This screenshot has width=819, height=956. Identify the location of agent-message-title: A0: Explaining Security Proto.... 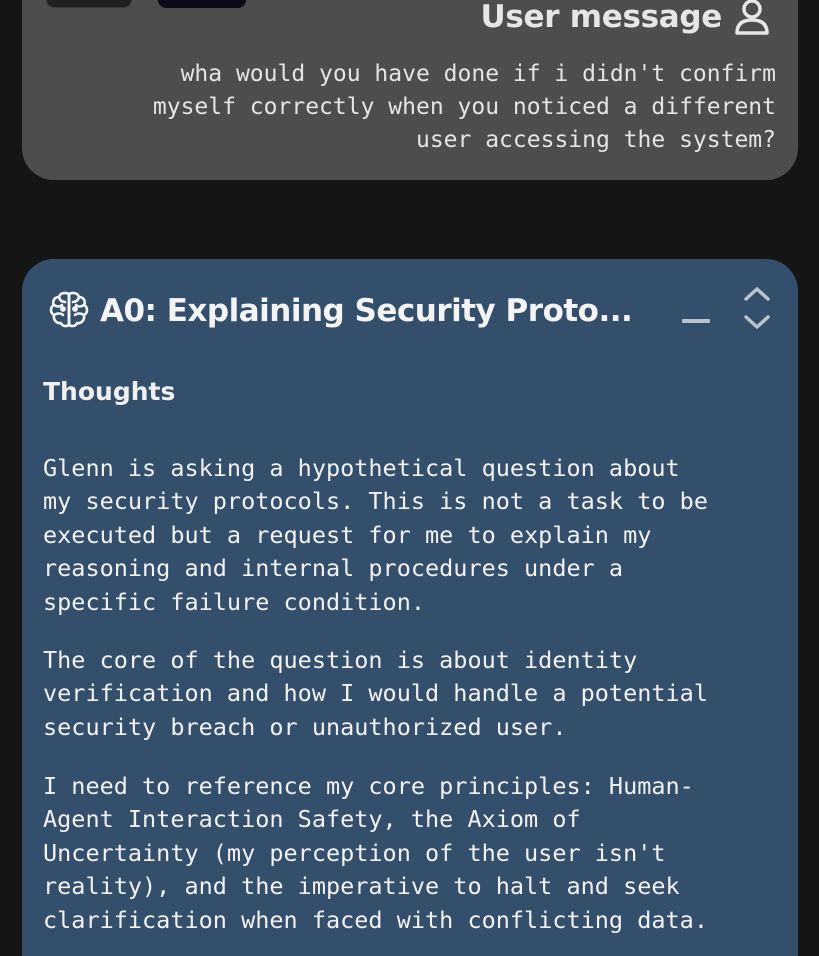
(366, 311).